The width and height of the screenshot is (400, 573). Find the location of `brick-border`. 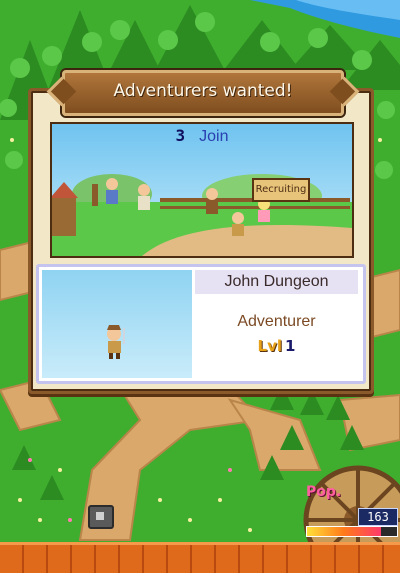

brick-border is located at coordinates (200, 557).